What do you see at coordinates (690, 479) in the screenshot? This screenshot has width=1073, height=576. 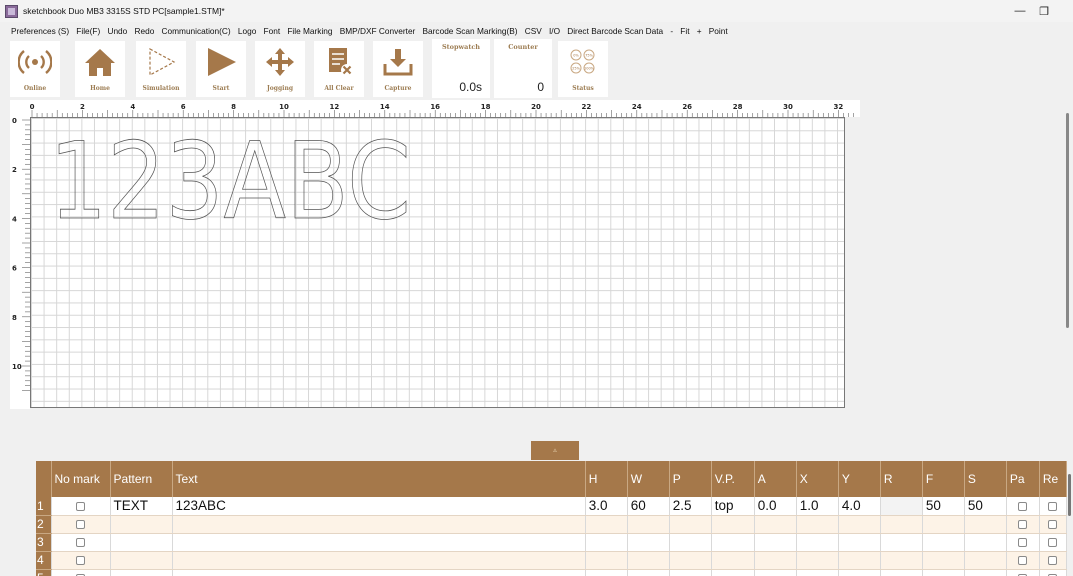 I see `header-p: P` at bounding box center [690, 479].